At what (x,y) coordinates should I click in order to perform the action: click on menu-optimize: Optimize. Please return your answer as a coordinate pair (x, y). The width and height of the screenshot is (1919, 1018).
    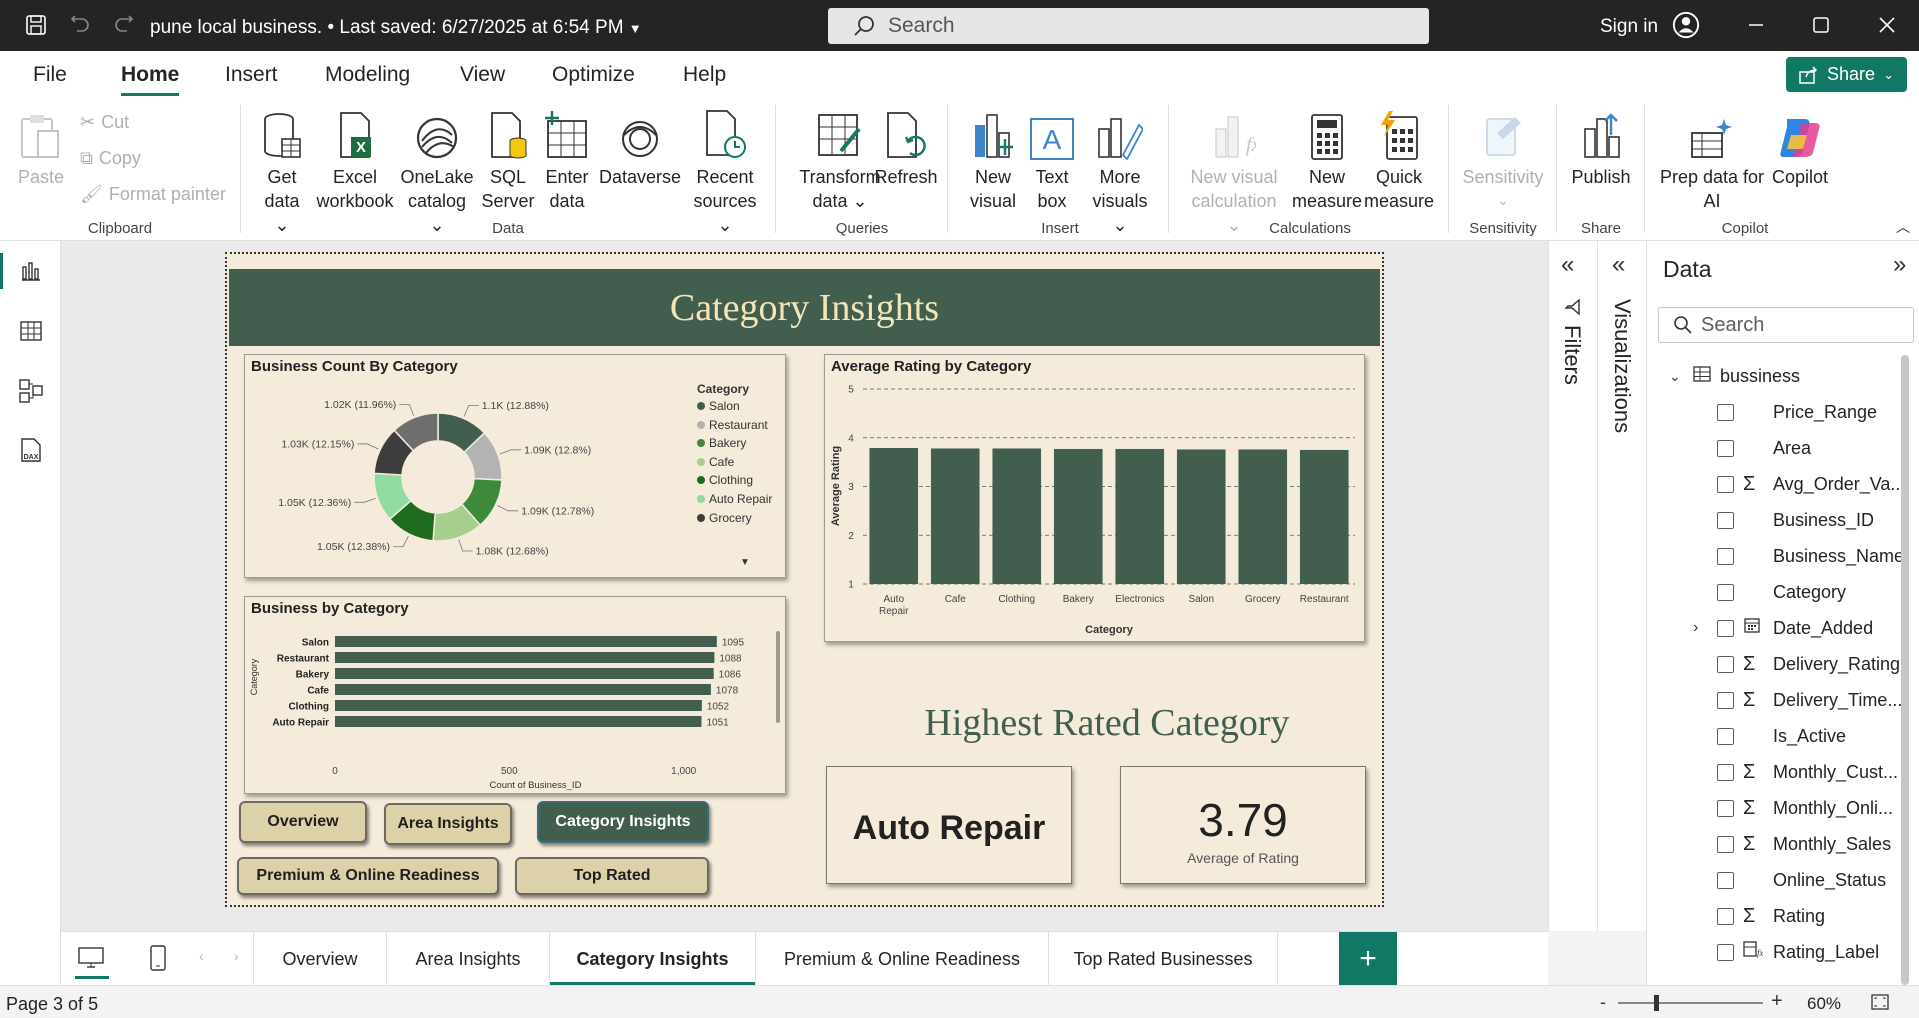
    Looking at the image, I should click on (593, 75).